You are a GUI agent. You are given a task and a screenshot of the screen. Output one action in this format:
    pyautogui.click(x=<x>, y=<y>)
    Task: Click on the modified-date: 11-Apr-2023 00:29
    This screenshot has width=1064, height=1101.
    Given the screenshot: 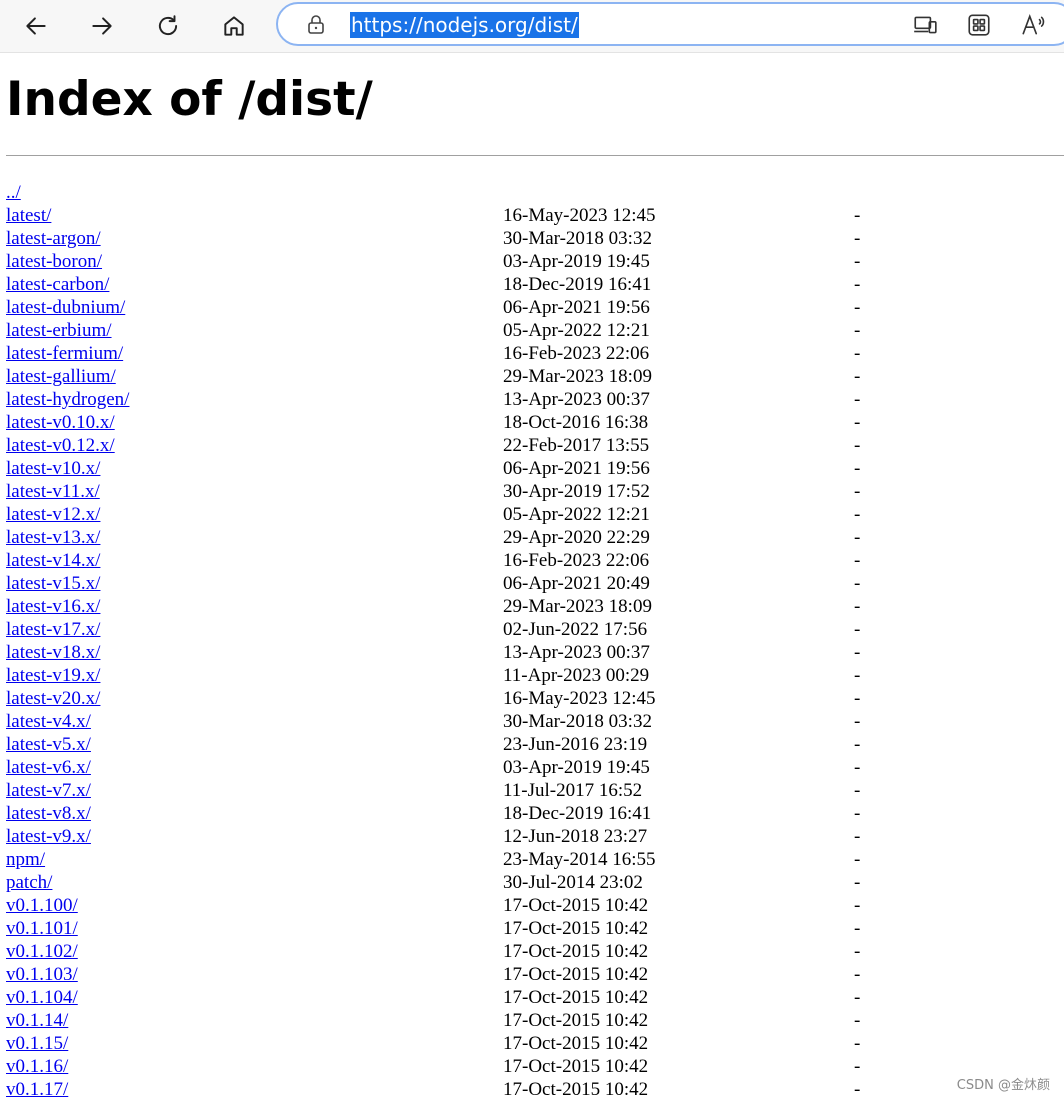 What is the action you would take?
    pyautogui.click(x=576, y=675)
    